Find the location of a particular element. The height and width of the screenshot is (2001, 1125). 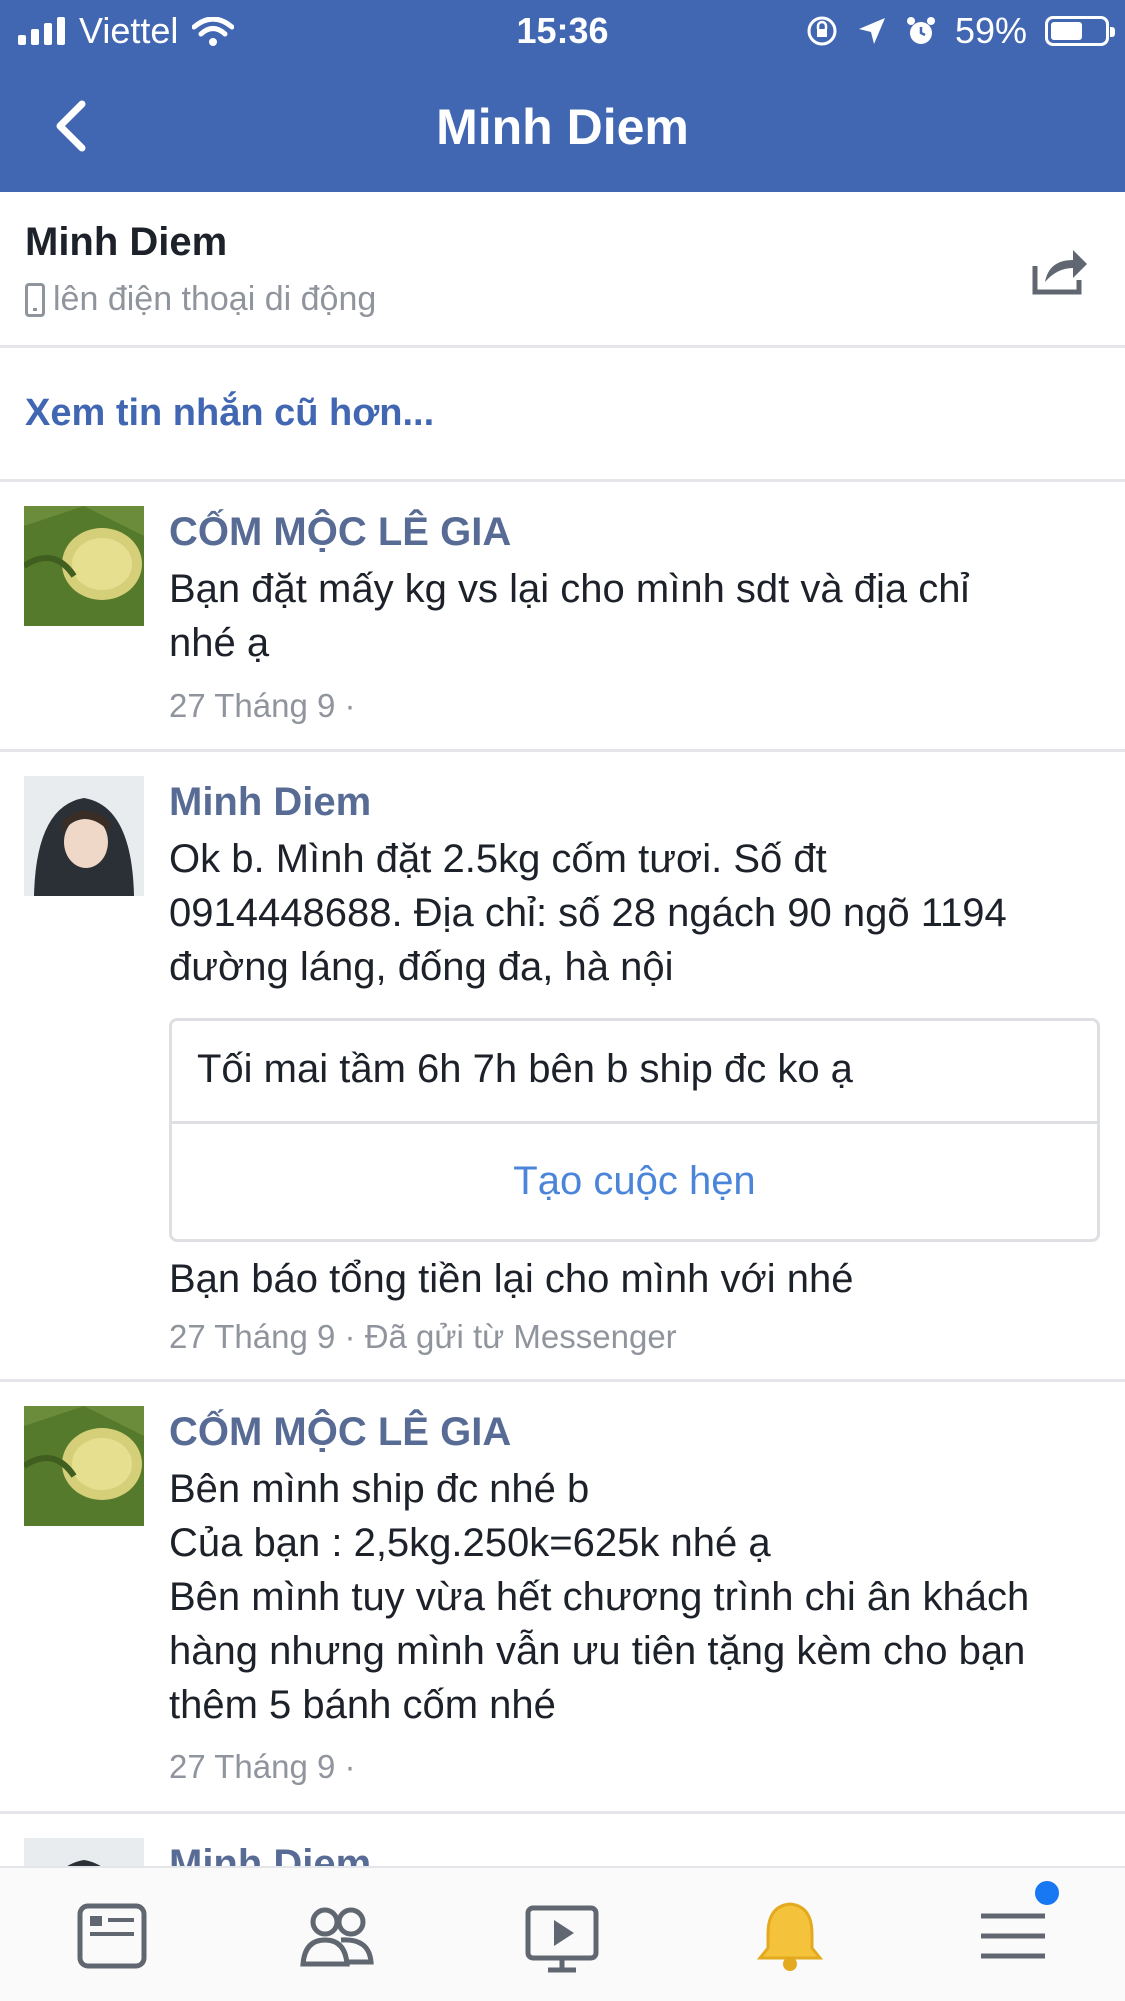

bottom-tab-bar is located at coordinates (562, 1933).